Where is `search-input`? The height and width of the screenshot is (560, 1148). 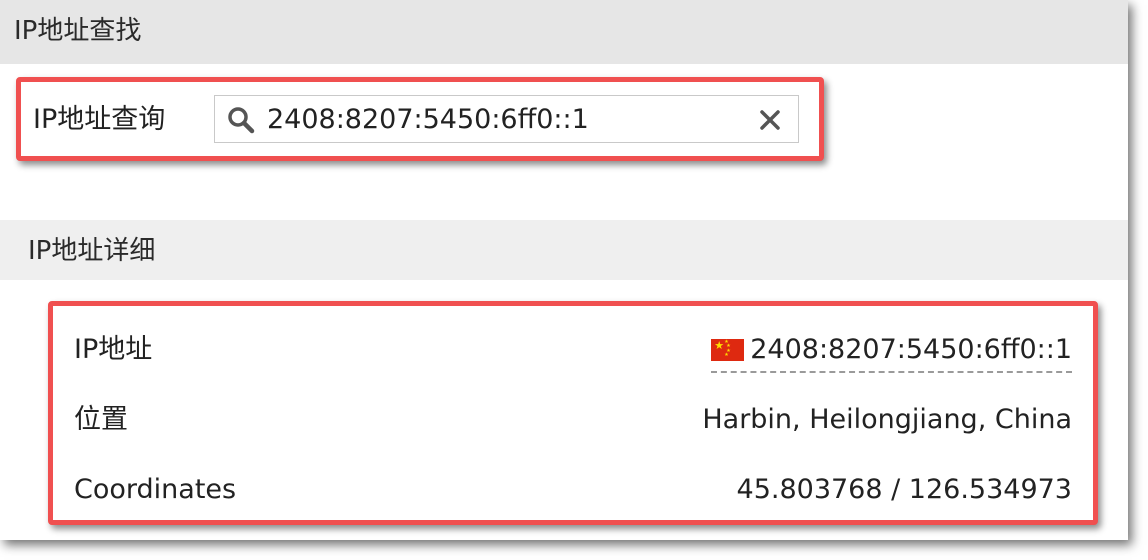 search-input is located at coordinates (502, 119).